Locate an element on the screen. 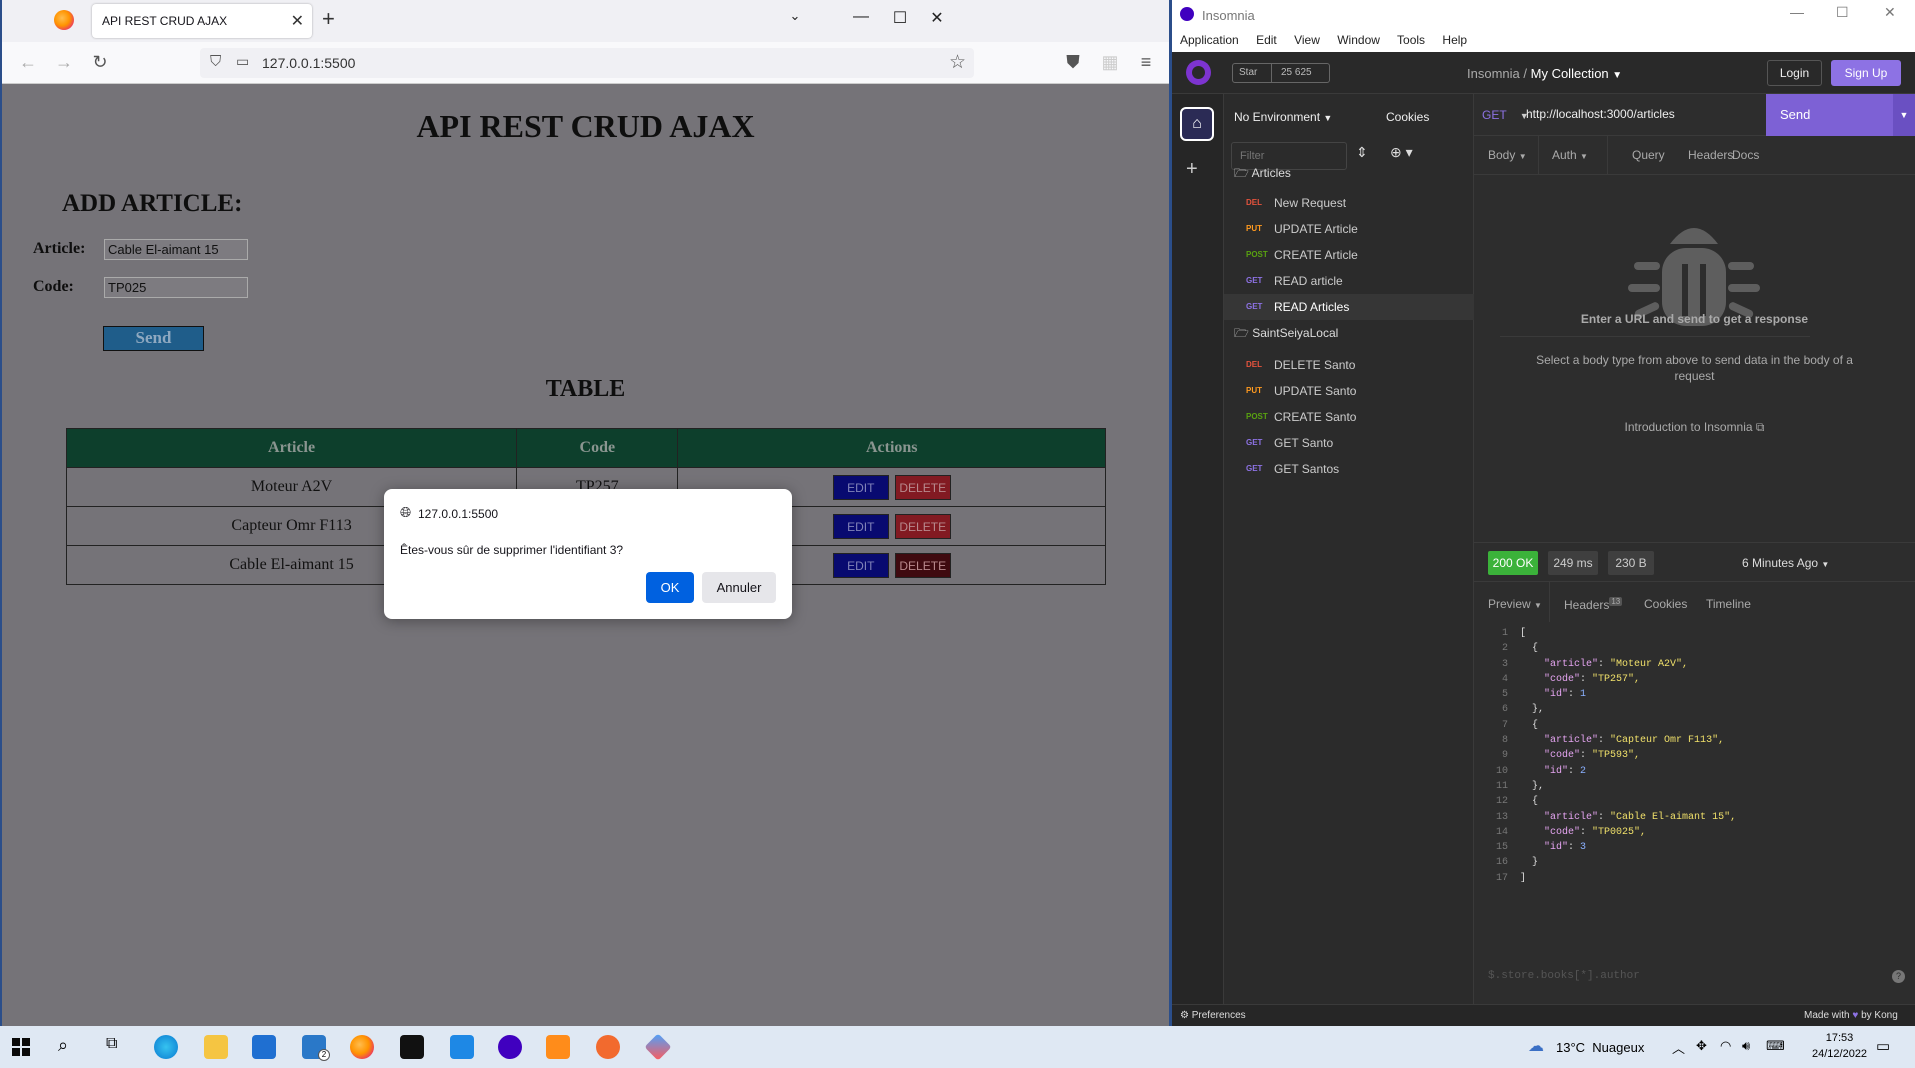 The width and height of the screenshot is (1915, 1068). close-tab-icon: ✕ is located at coordinates (297, 21).